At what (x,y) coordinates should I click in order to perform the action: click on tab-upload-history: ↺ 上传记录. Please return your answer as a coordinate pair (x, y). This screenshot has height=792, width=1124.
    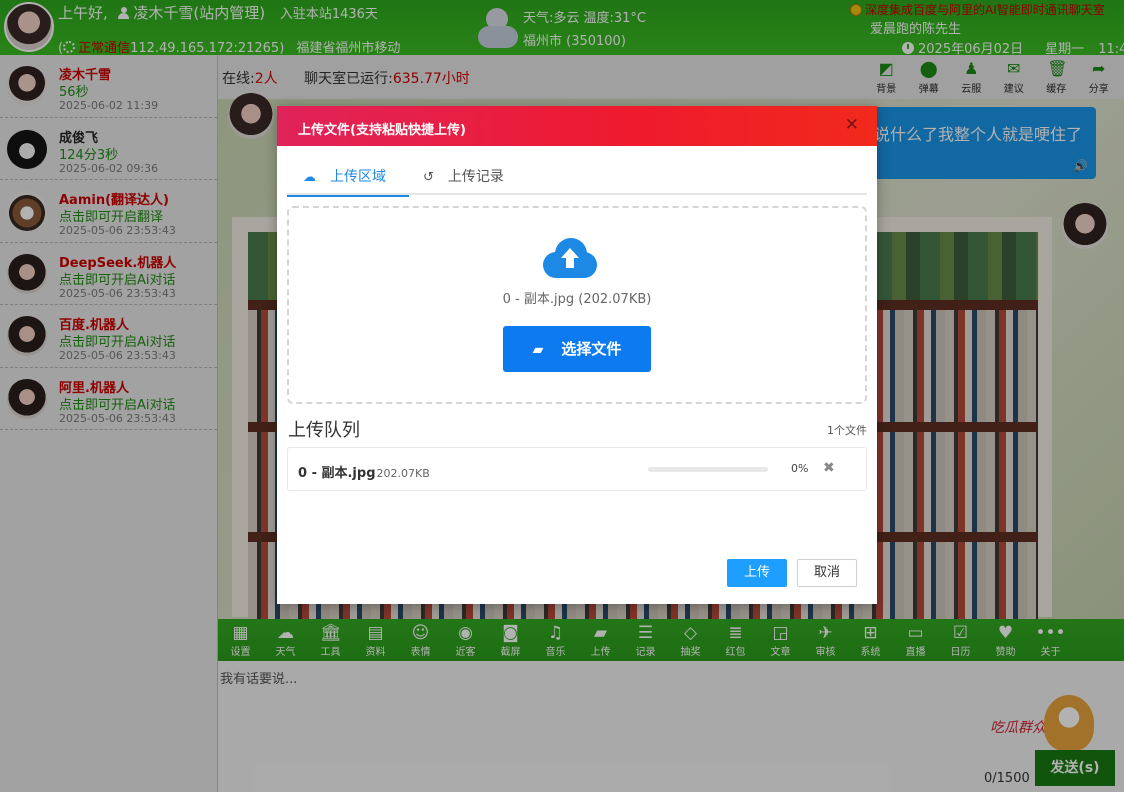
    Looking at the image, I should click on (463, 176).